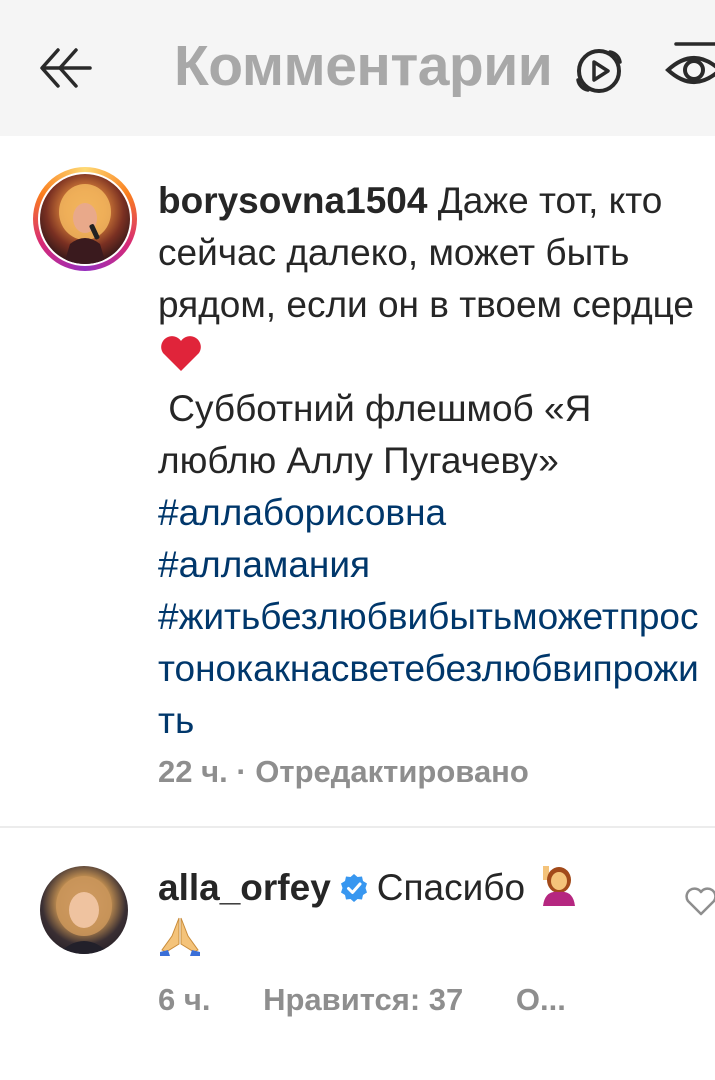 This screenshot has width=715, height=1080. What do you see at coordinates (559, 886) in the screenshot?
I see `person-raising-hand-icon` at bounding box center [559, 886].